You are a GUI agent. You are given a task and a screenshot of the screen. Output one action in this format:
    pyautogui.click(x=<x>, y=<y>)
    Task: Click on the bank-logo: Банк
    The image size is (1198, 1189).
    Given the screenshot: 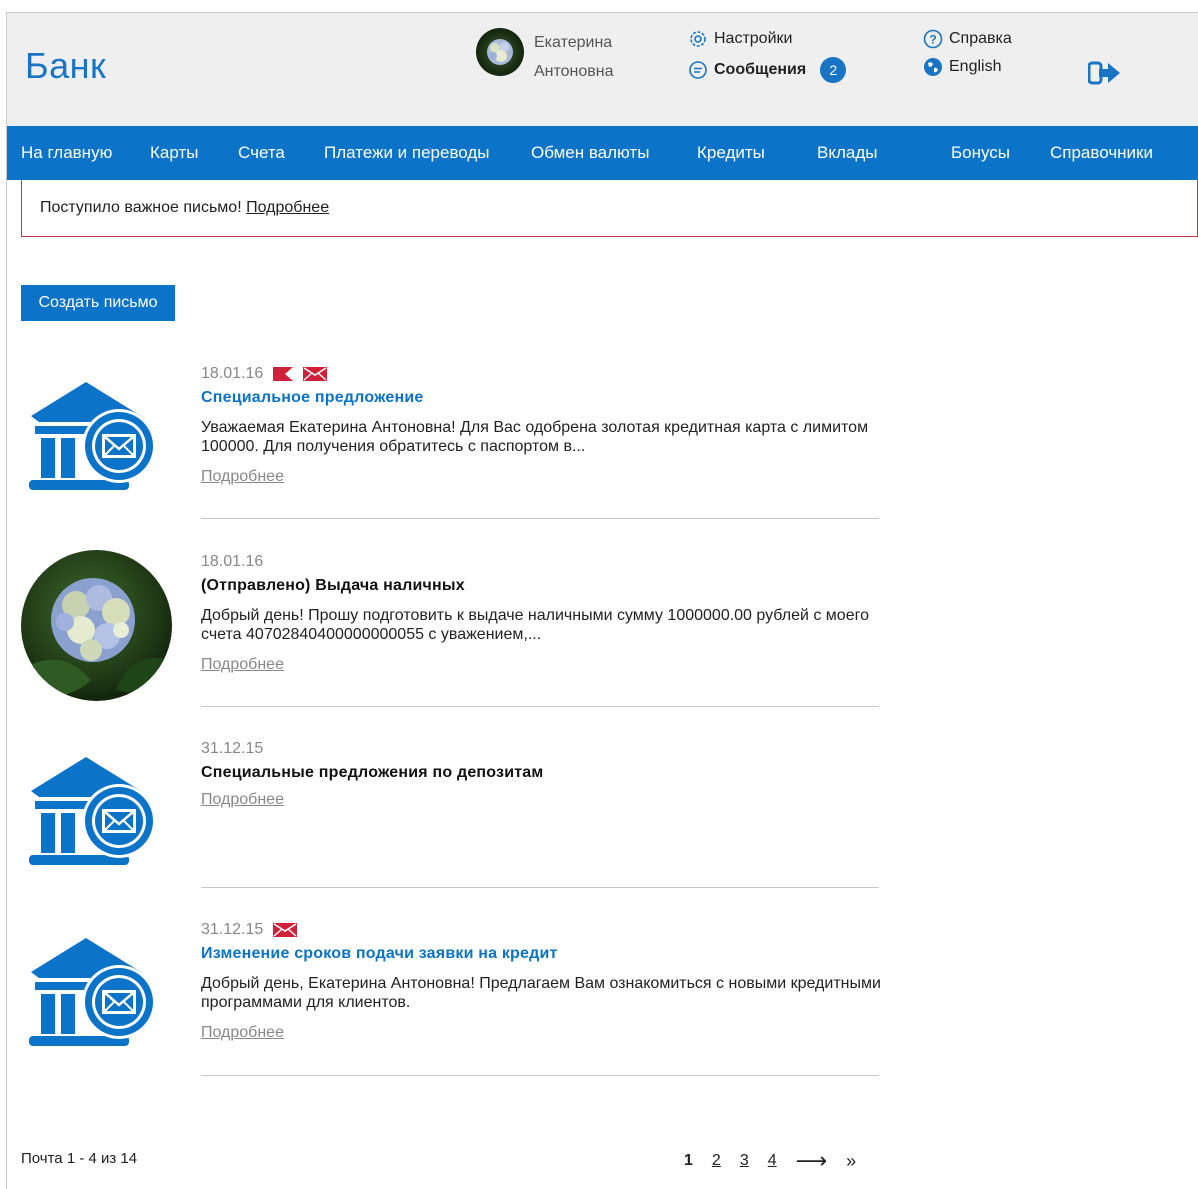 What is the action you would take?
    pyautogui.click(x=65, y=66)
    